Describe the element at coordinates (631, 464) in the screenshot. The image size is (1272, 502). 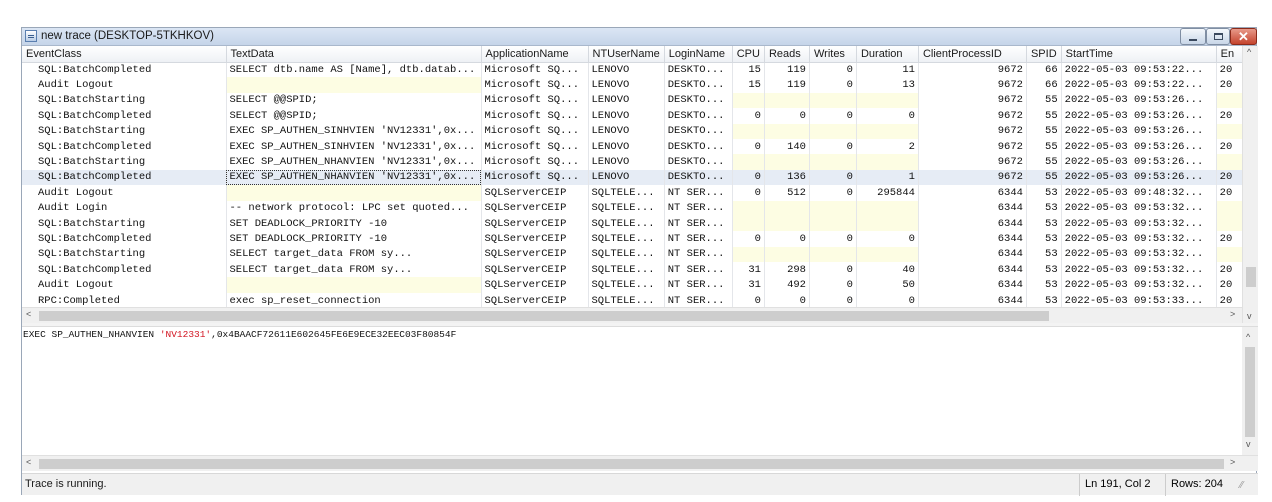
I see `detail-horizontal-scroll-thumb` at that location.